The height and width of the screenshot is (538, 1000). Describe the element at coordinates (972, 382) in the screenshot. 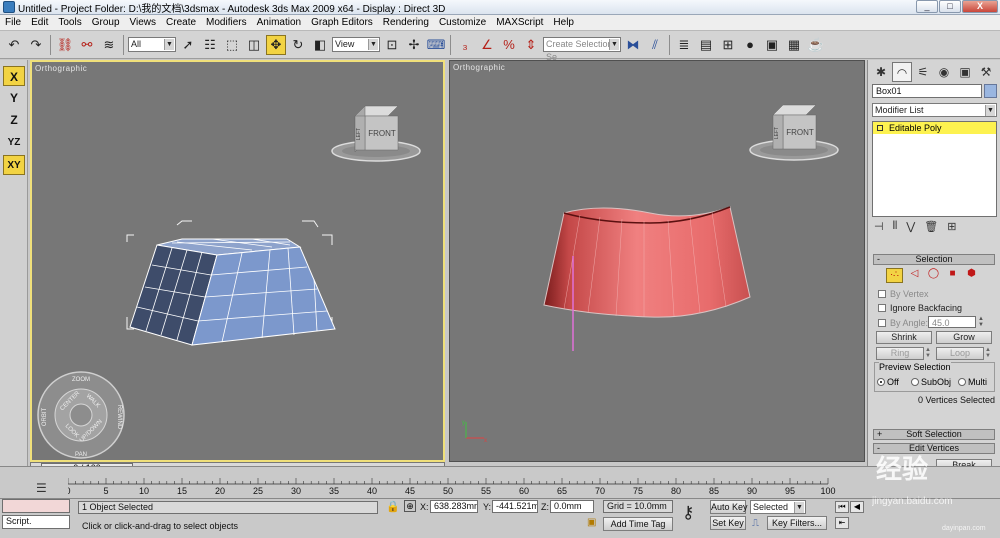

I see `preview-multi-radio: Multi` at that location.